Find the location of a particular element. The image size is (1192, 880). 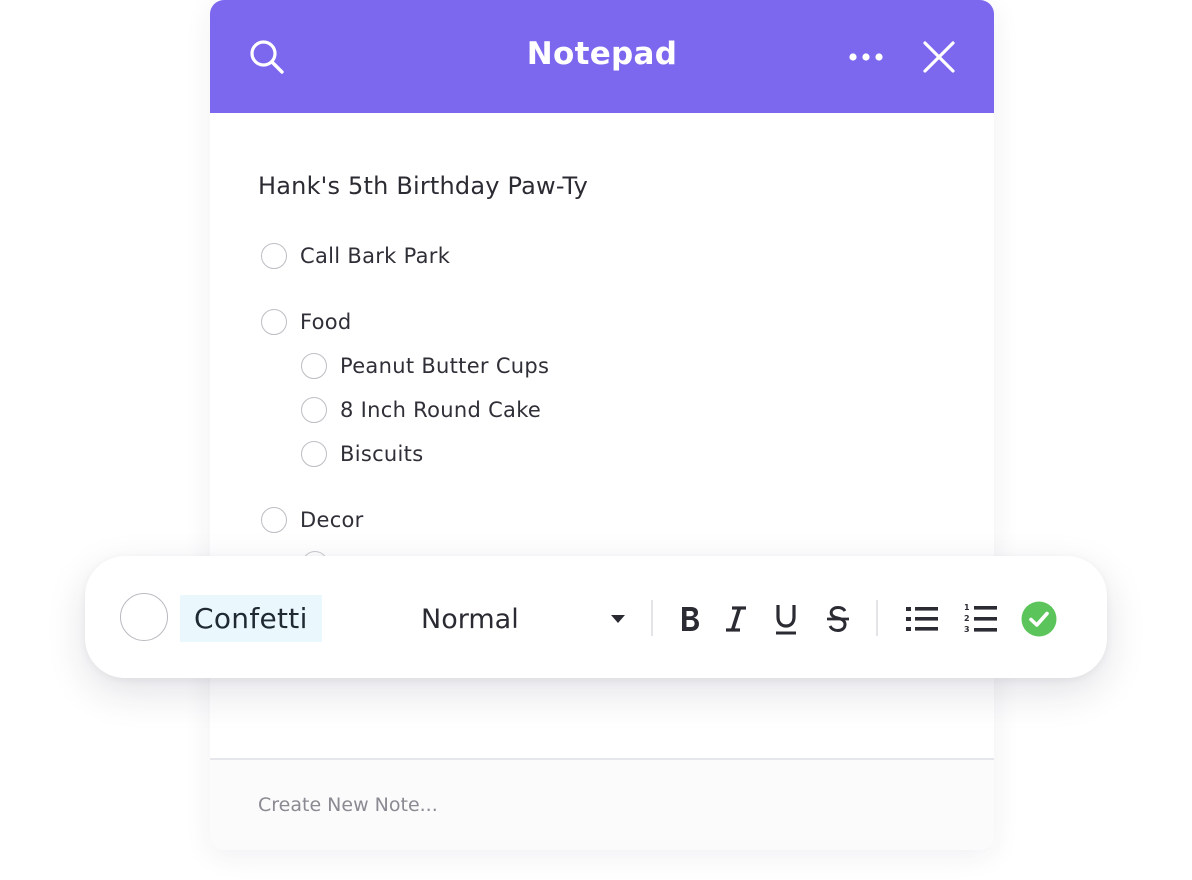

notepad-header: Notepad is located at coordinates (602, 56).